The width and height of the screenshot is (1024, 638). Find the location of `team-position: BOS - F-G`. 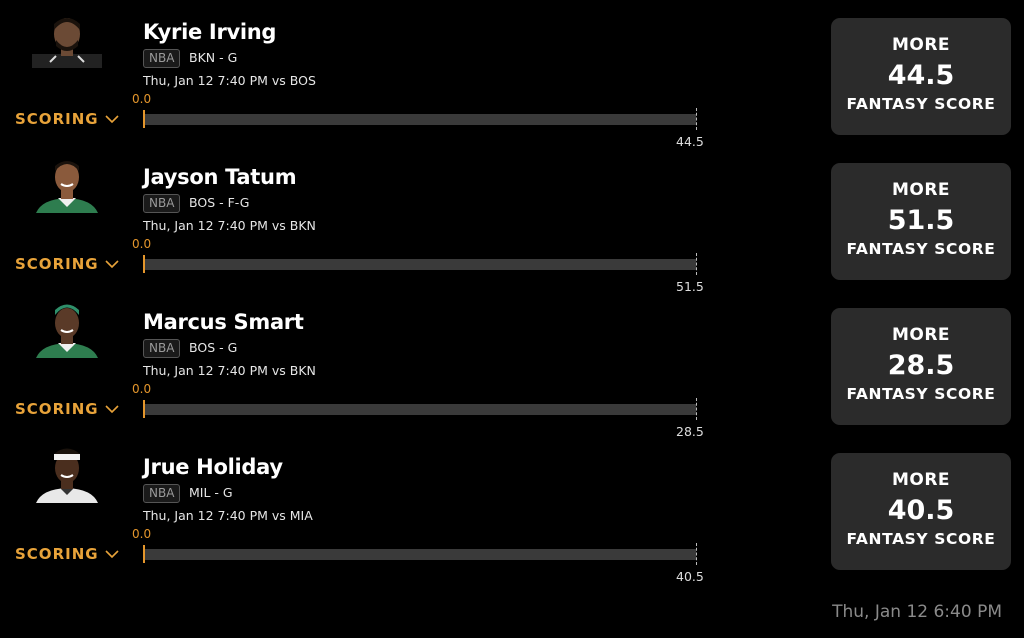

team-position: BOS - F-G is located at coordinates (219, 202).